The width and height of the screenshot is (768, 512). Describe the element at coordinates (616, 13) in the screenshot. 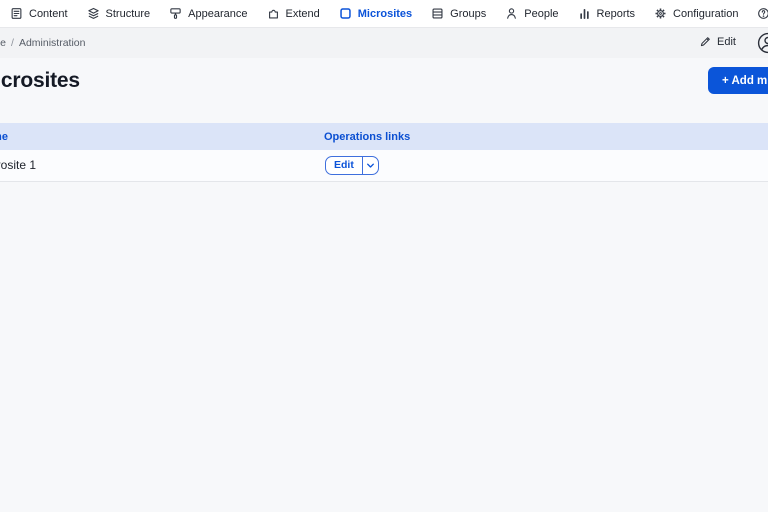

I see `toolbar-item-label: Reports` at that location.